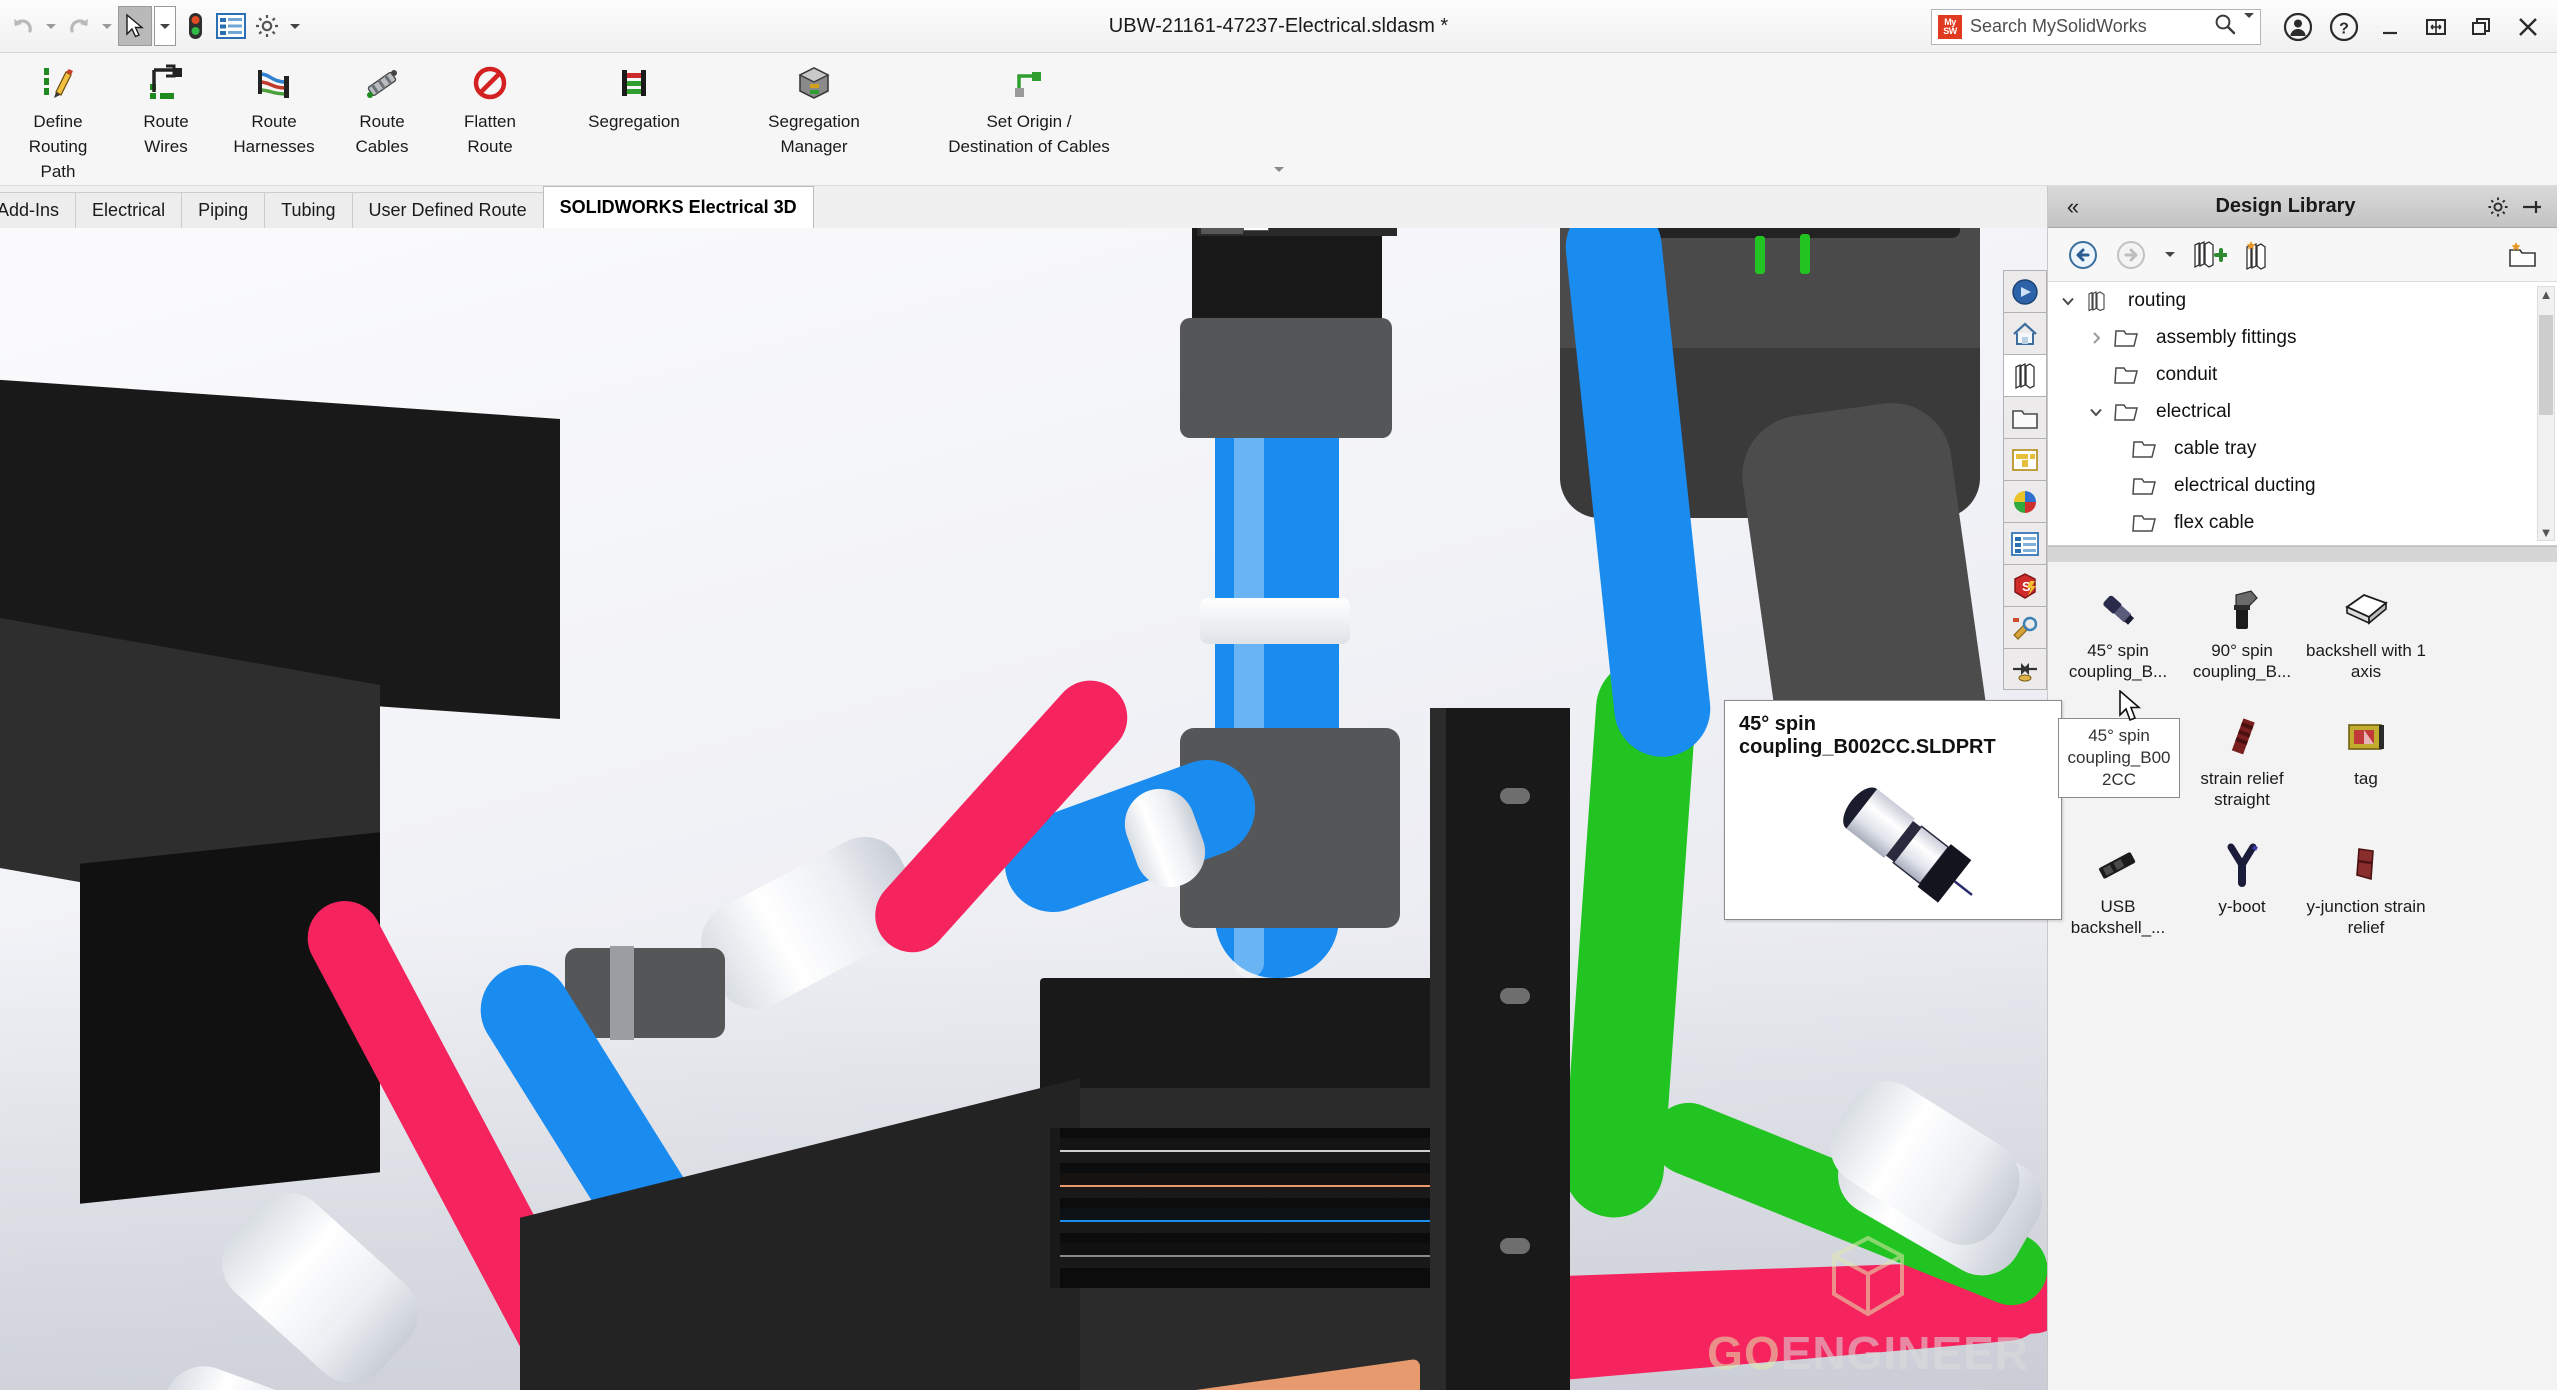  I want to click on zoom-to-area-icon, so click(968, 231).